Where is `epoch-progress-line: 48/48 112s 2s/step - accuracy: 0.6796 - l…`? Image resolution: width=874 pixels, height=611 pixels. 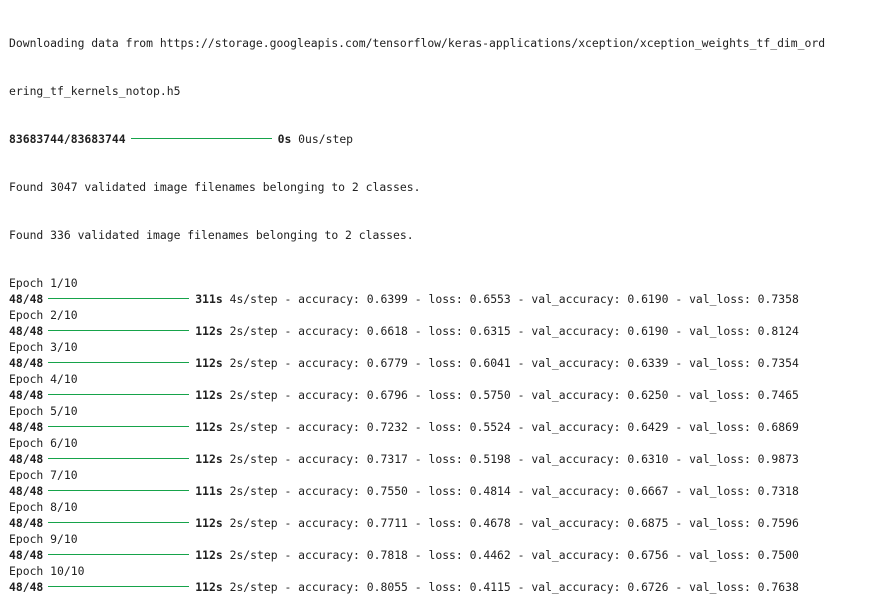
epoch-progress-line: 48/48 112s 2s/step - accuracy: 0.6796 - l… is located at coordinates (439, 395).